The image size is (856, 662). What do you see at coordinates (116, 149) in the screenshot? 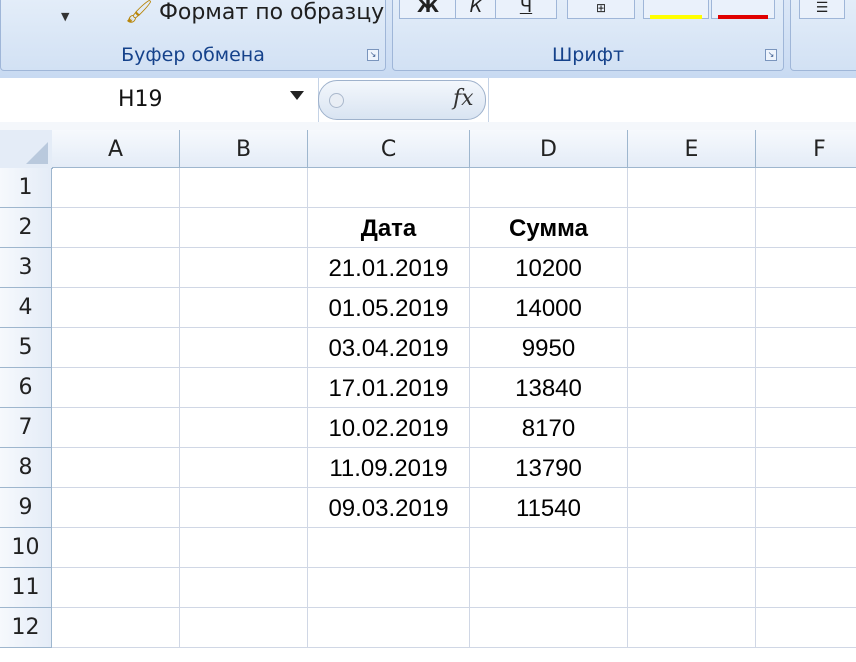
I see `column-header-a: A` at bounding box center [116, 149].